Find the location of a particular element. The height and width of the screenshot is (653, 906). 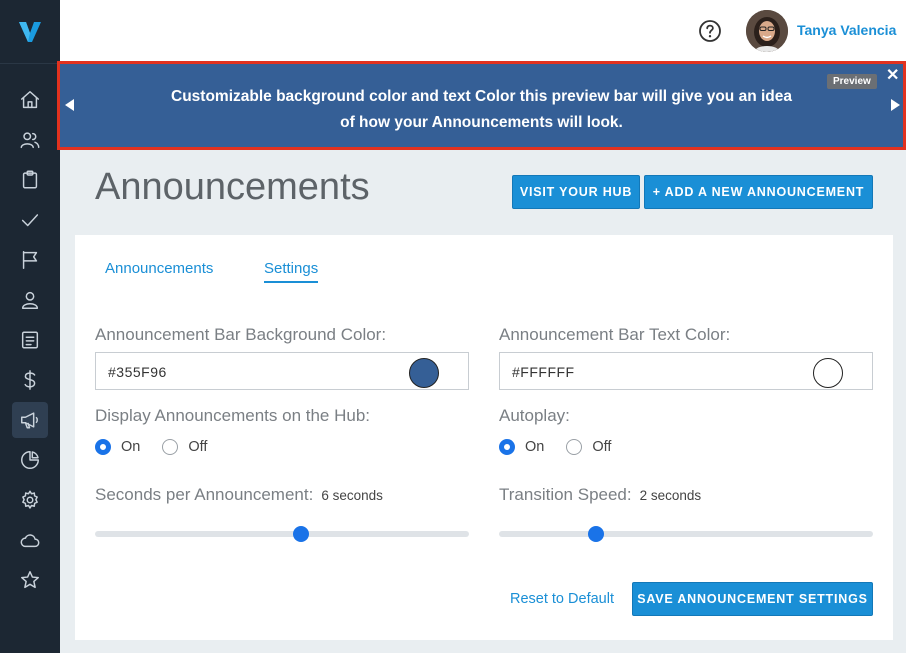

user-name: Tanya Valencia is located at coordinates (846, 30).